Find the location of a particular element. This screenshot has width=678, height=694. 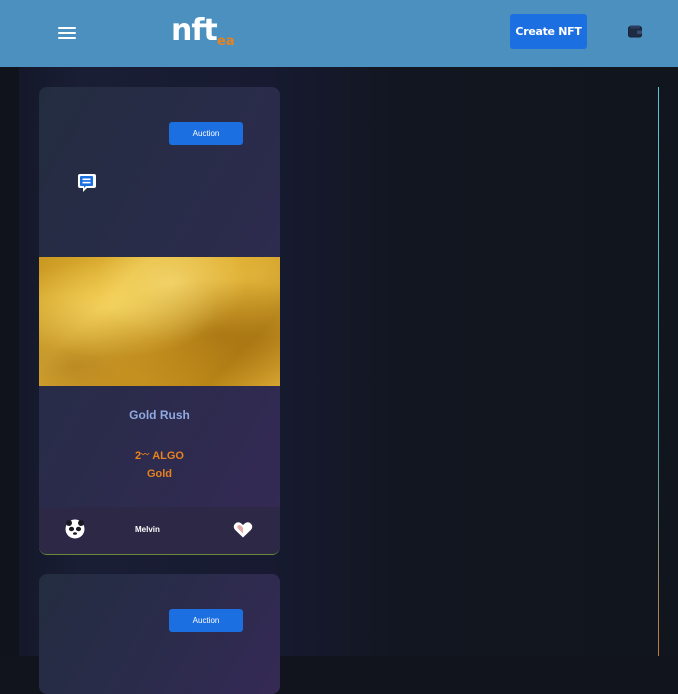

card-footer: Melvin is located at coordinates (159, 530).